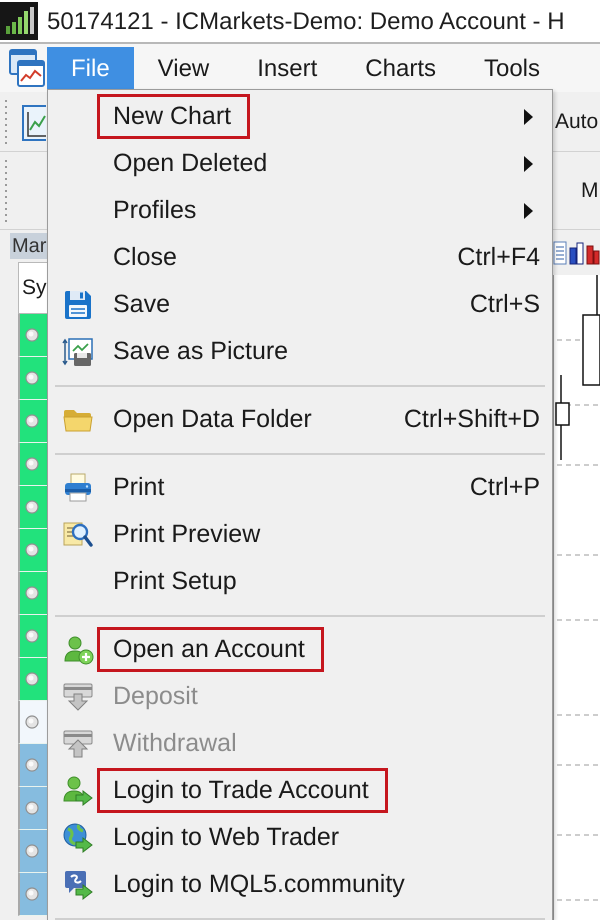  Describe the element at coordinates (28, 246) in the screenshot. I see `panel-tab: Mar` at that location.